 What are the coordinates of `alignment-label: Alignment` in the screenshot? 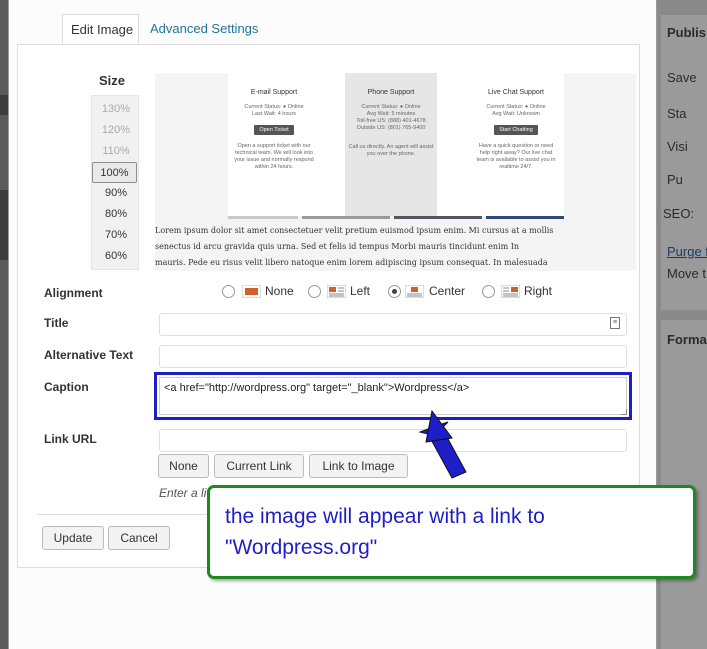 It's located at (73, 293).